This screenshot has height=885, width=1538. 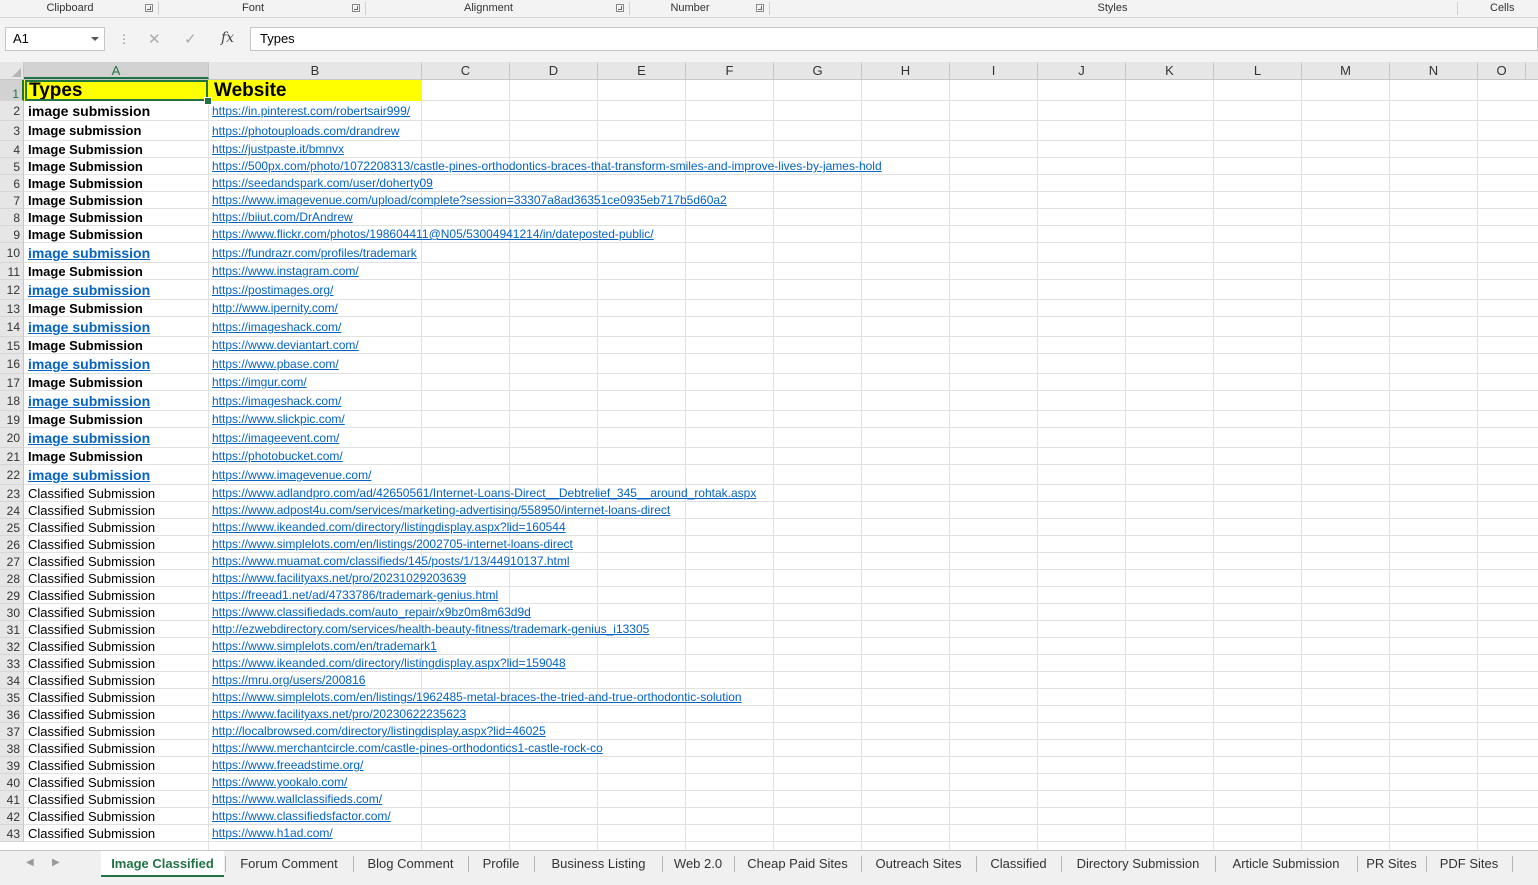 I want to click on type-cell: image submission, so click(x=116, y=111).